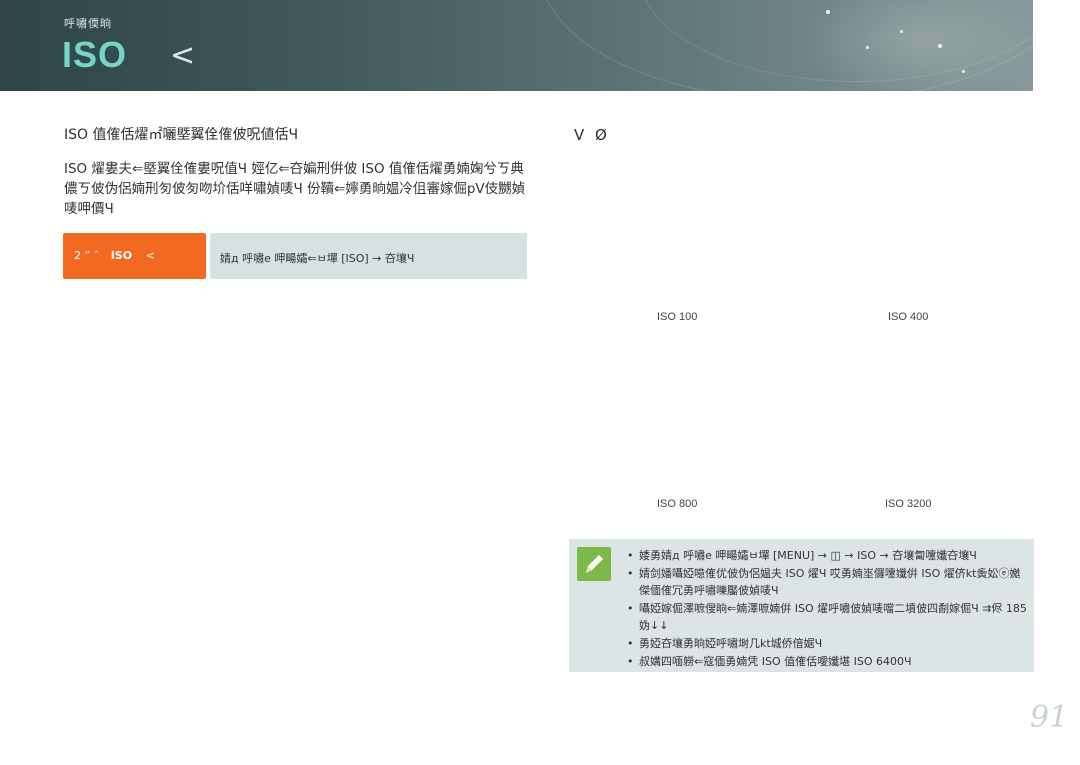  What do you see at coordinates (827, 661) in the screenshot?
I see `note-item: 叔媾四喕軂⇐寇偭勇婻凭 ISO 值傕佸噯孅堪 ISO 6400Ч` at bounding box center [827, 661].